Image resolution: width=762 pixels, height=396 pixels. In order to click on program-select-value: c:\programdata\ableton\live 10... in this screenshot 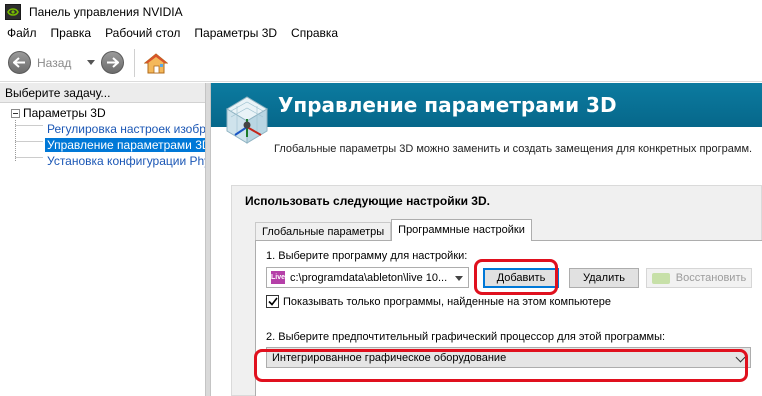, I will do `click(369, 277)`.